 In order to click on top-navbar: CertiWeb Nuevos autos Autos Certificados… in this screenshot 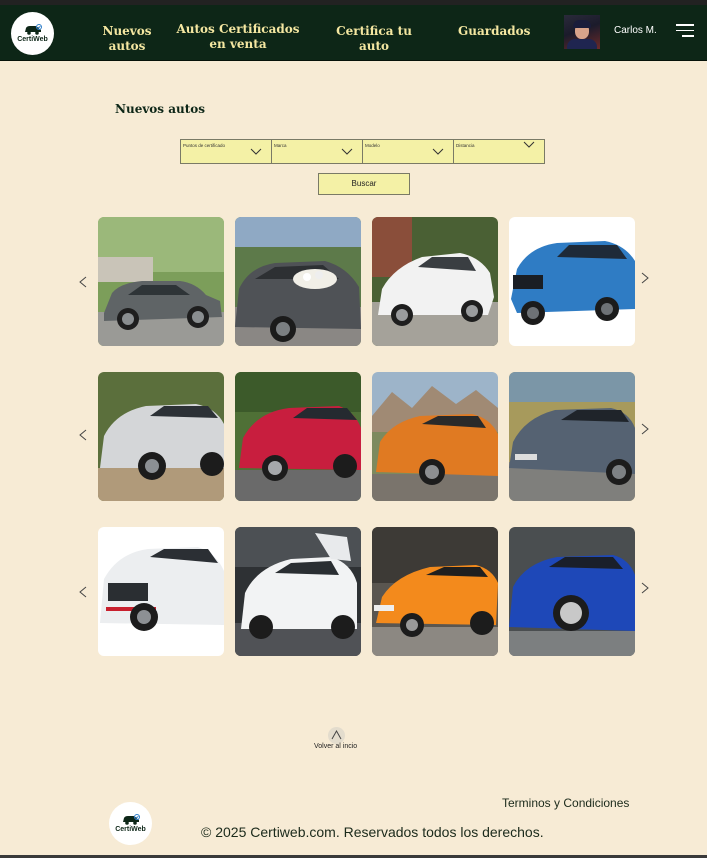, I will do `click(353, 33)`.